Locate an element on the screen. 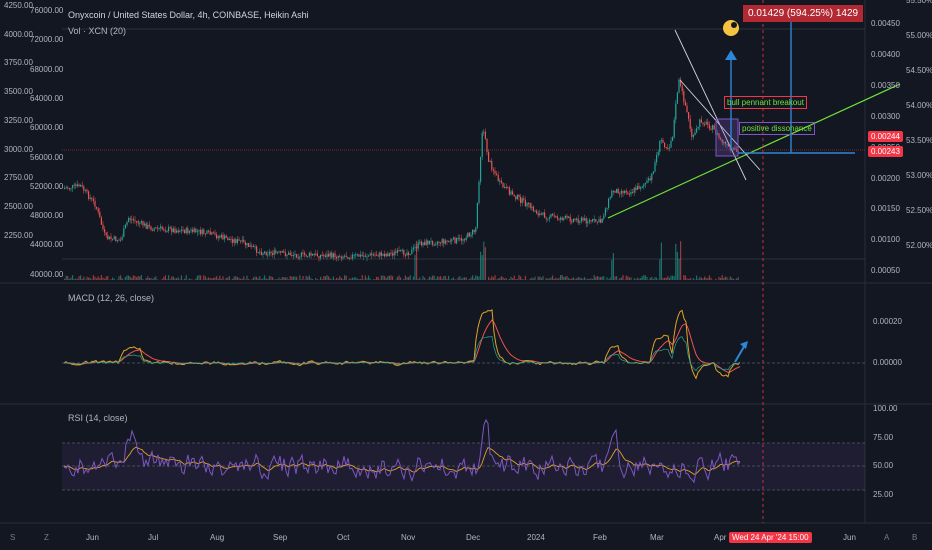  macd-indicator-label: MACD (12, 26, close) is located at coordinates (111, 298).